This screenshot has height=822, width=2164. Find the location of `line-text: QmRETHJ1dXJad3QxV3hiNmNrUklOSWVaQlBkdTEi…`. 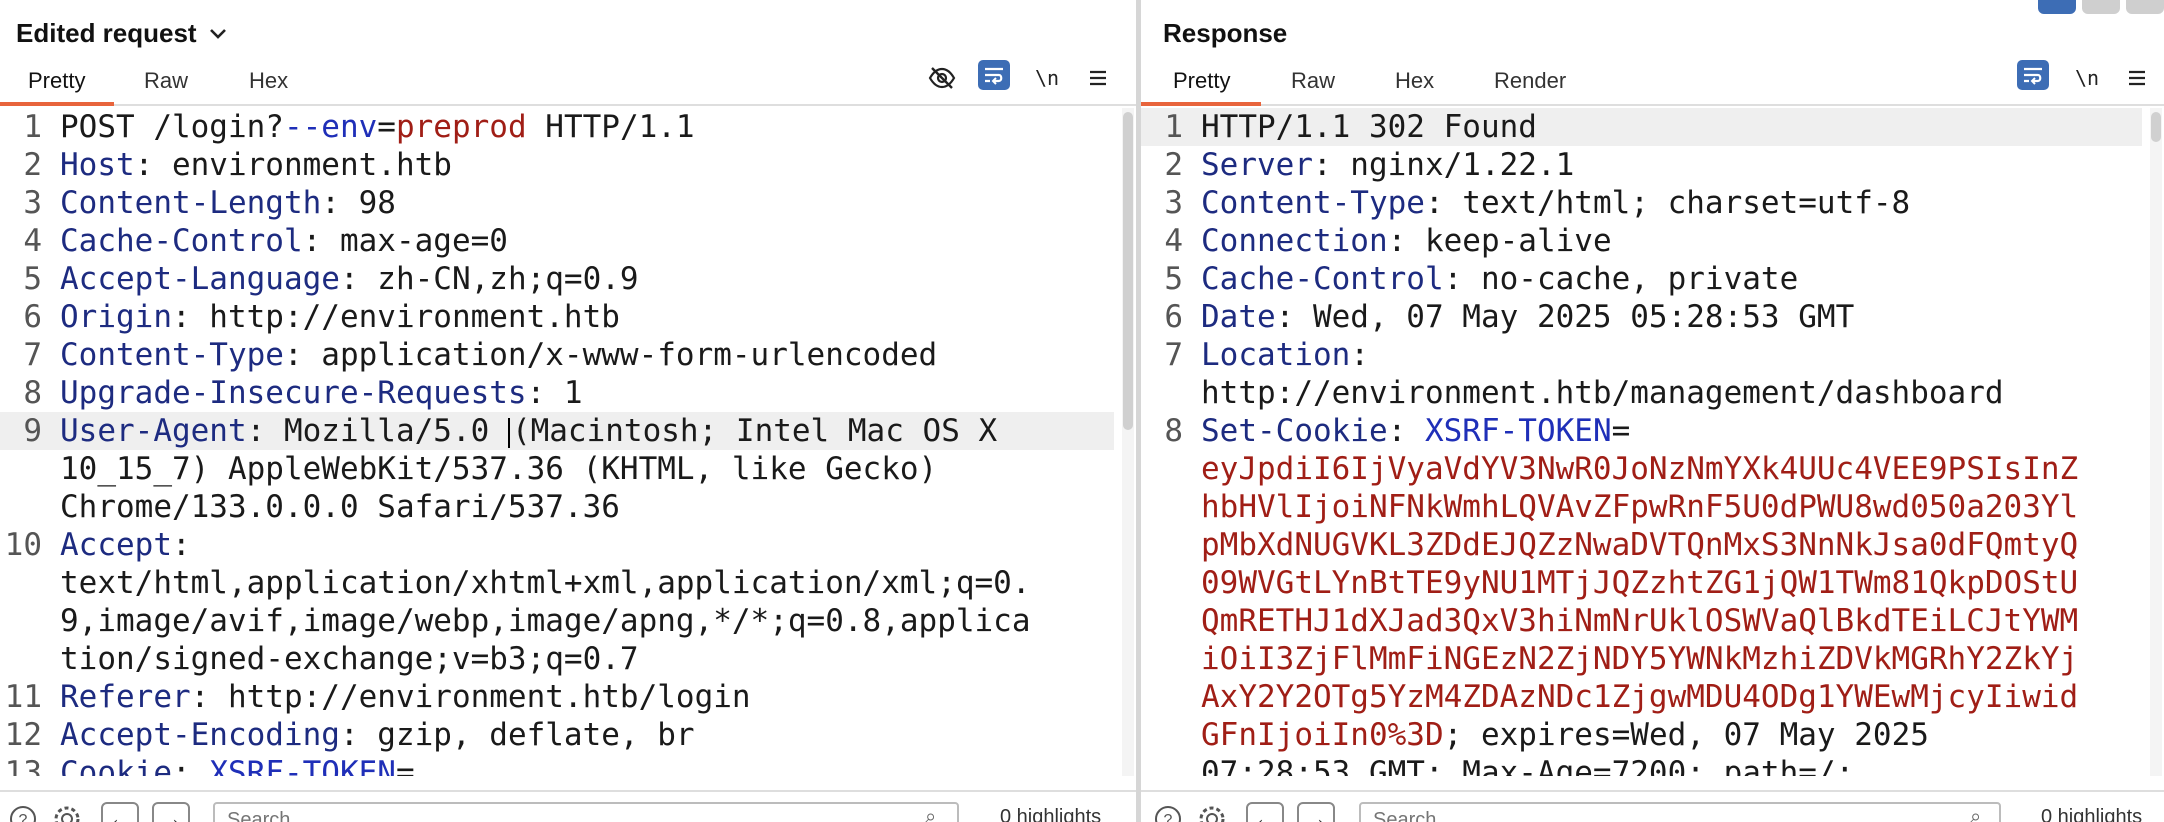

line-text: QmRETHJ1dXJad3QxV3hiNmNrUklOSWVaQlBkdTEi… is located at coordinates (1640, 621).